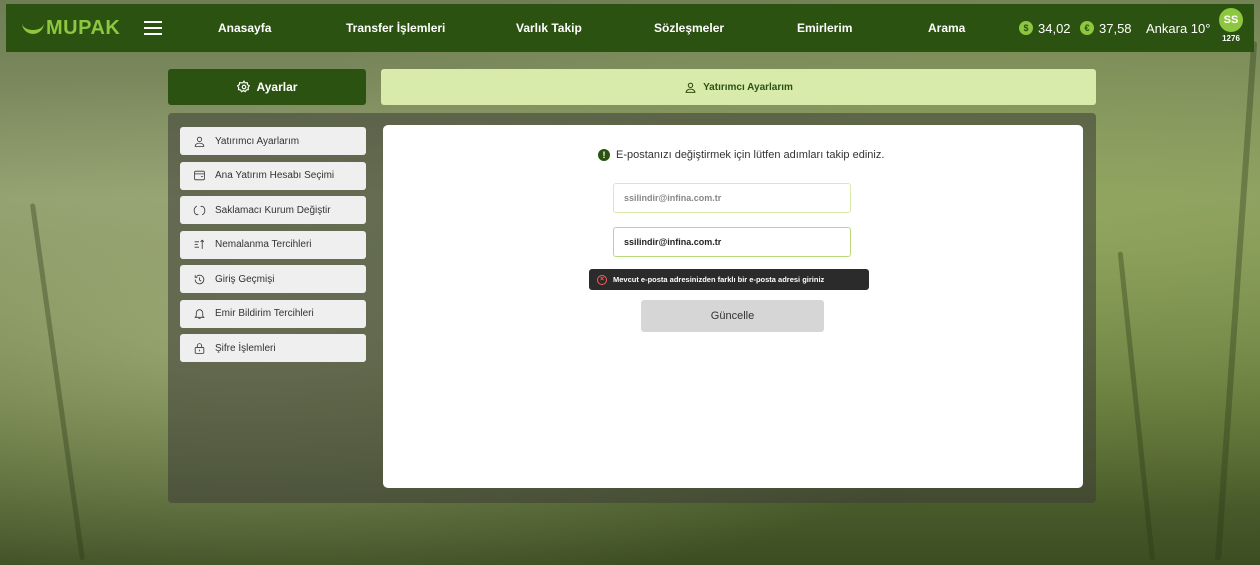  Describe the element at coordinates (549, 28) in the screenshot. I see `nav-asset-tracking: Varlık Takip` at that location.